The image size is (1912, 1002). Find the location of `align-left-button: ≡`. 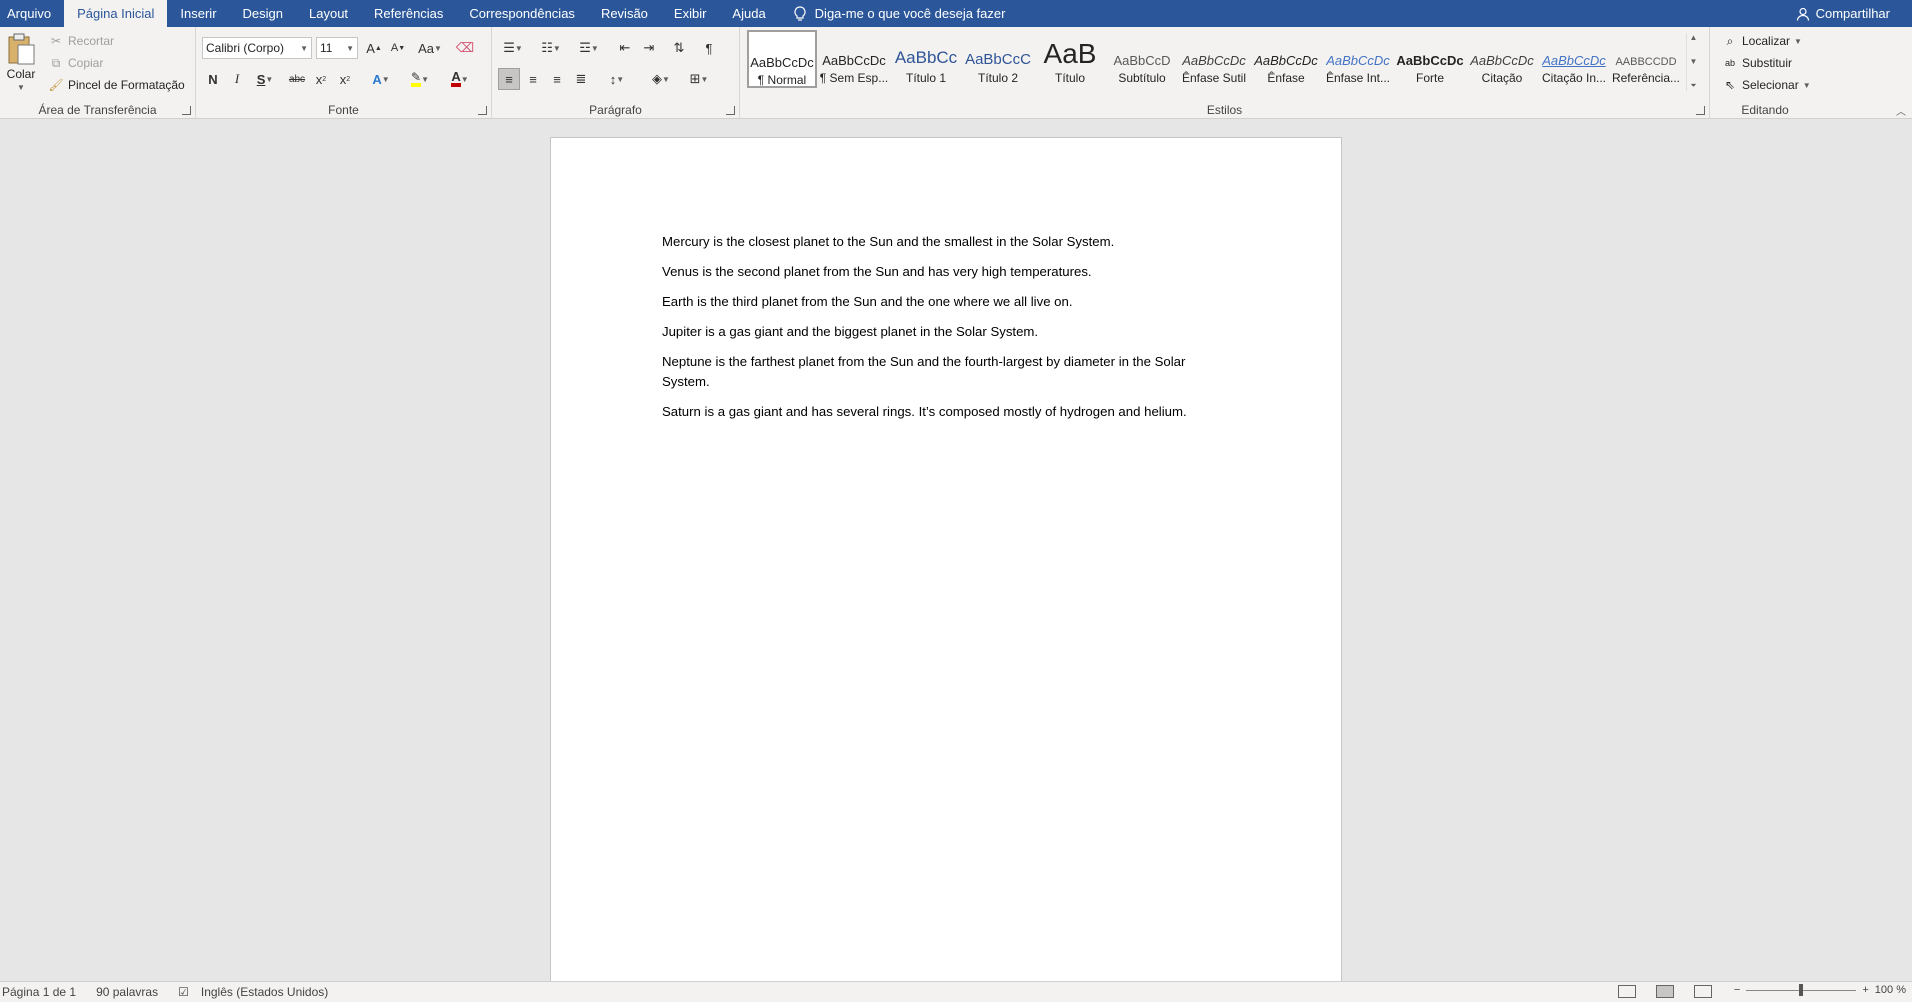

align-left-button: ≡ is located at coordinates (509, 79).